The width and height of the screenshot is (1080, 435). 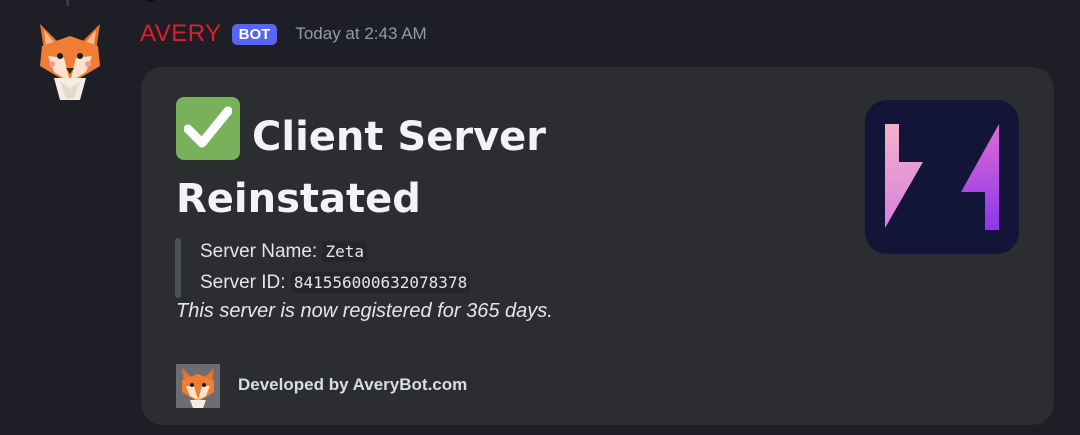 I want to click on footer-fox-icon, so click(x=198, y=386).